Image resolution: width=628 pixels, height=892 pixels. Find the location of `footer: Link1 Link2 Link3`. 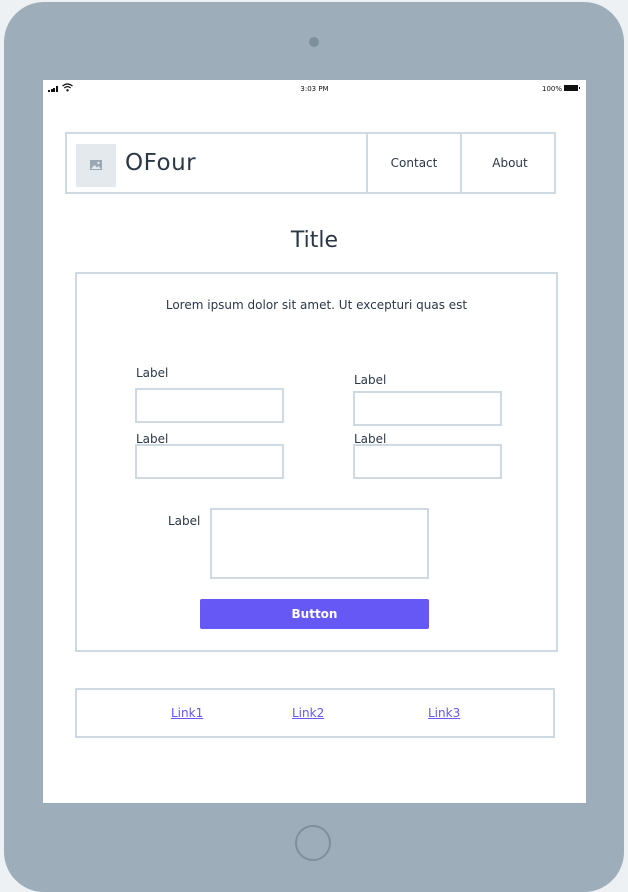

footer: Link1 Link2 Link3 is located at coordinates (315, 713).